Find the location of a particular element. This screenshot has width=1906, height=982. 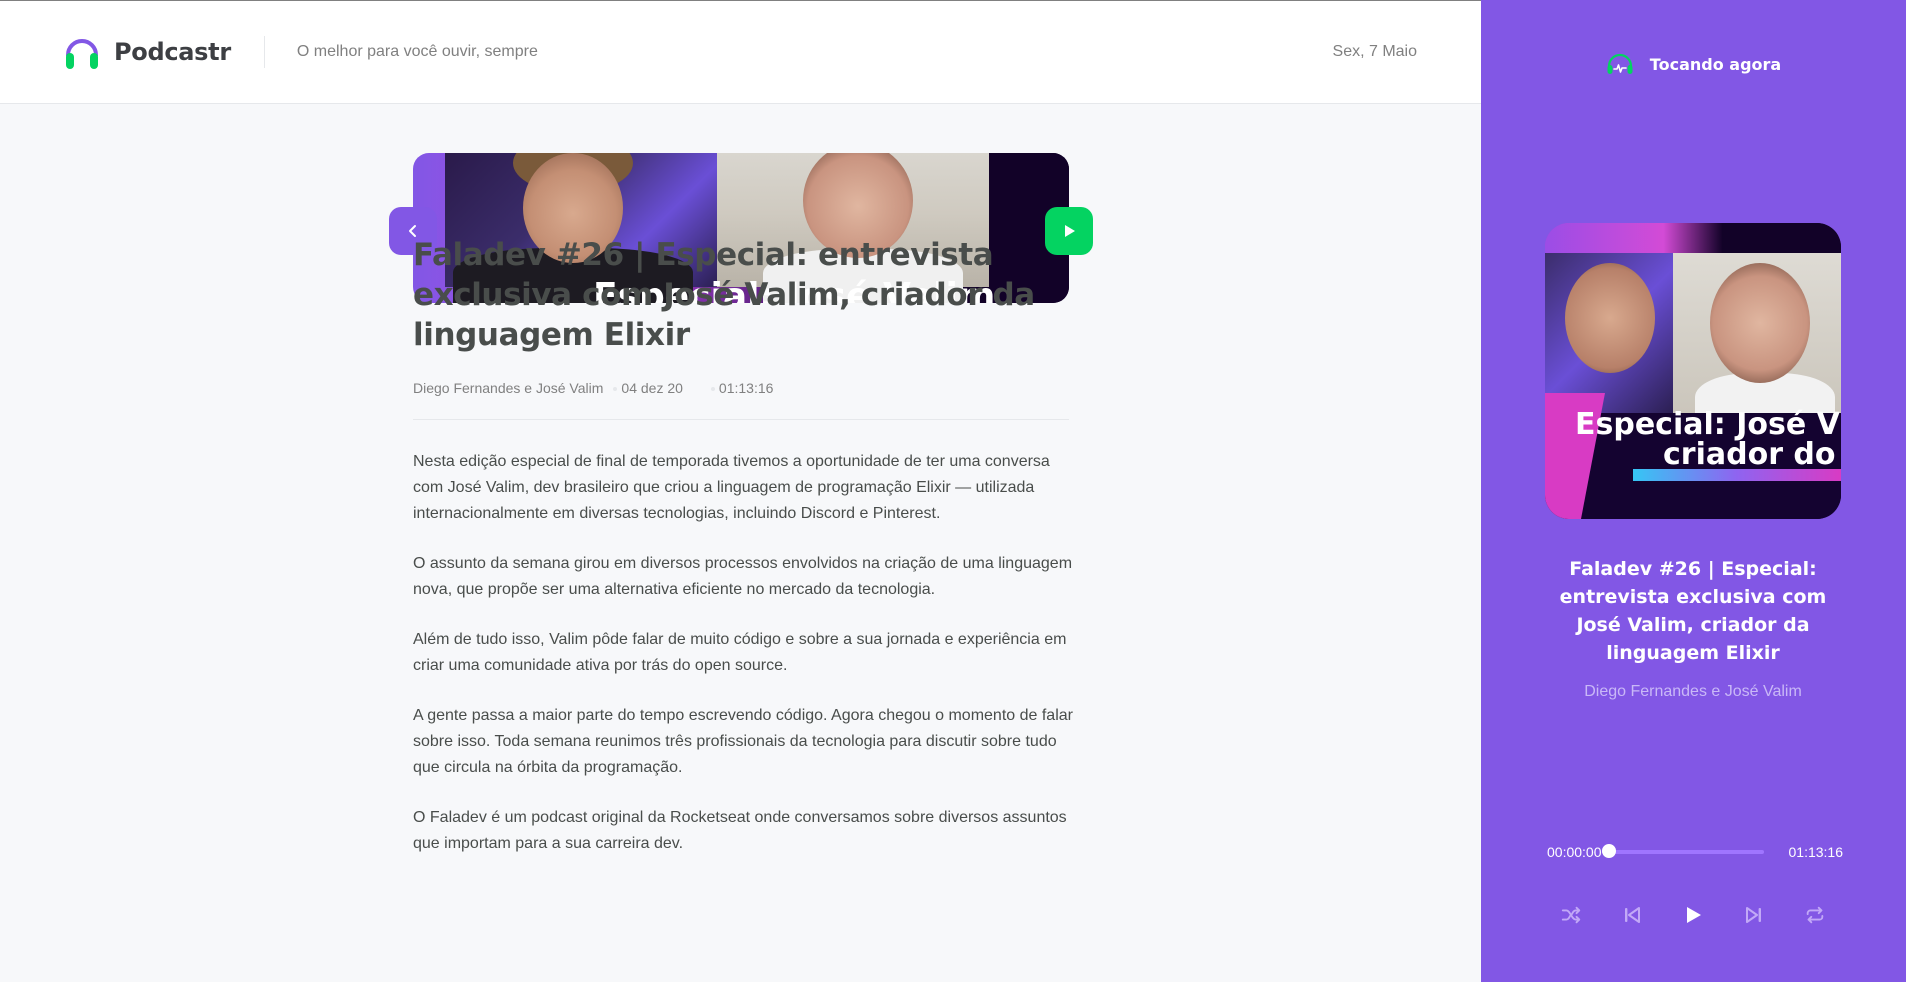

cover-caption-line2: criador do is located at coordinates (1749, 454).